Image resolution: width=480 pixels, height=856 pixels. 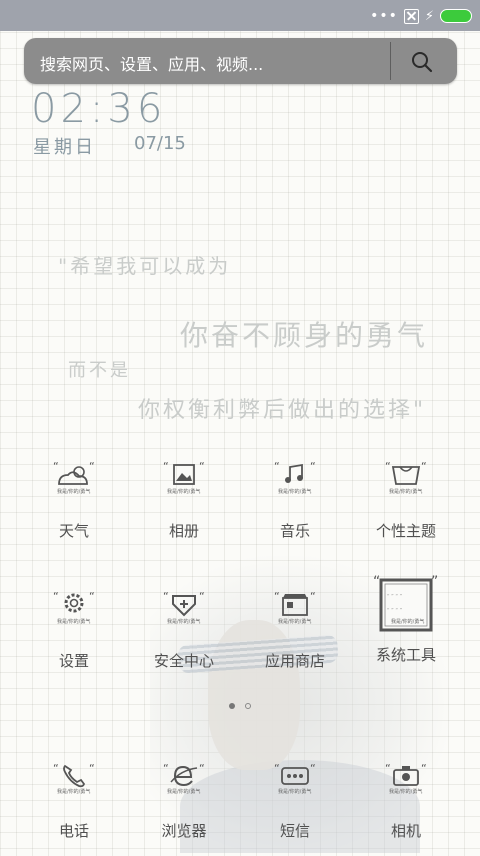 I want to click on sim-off-icon, so click(x=411, y=16).